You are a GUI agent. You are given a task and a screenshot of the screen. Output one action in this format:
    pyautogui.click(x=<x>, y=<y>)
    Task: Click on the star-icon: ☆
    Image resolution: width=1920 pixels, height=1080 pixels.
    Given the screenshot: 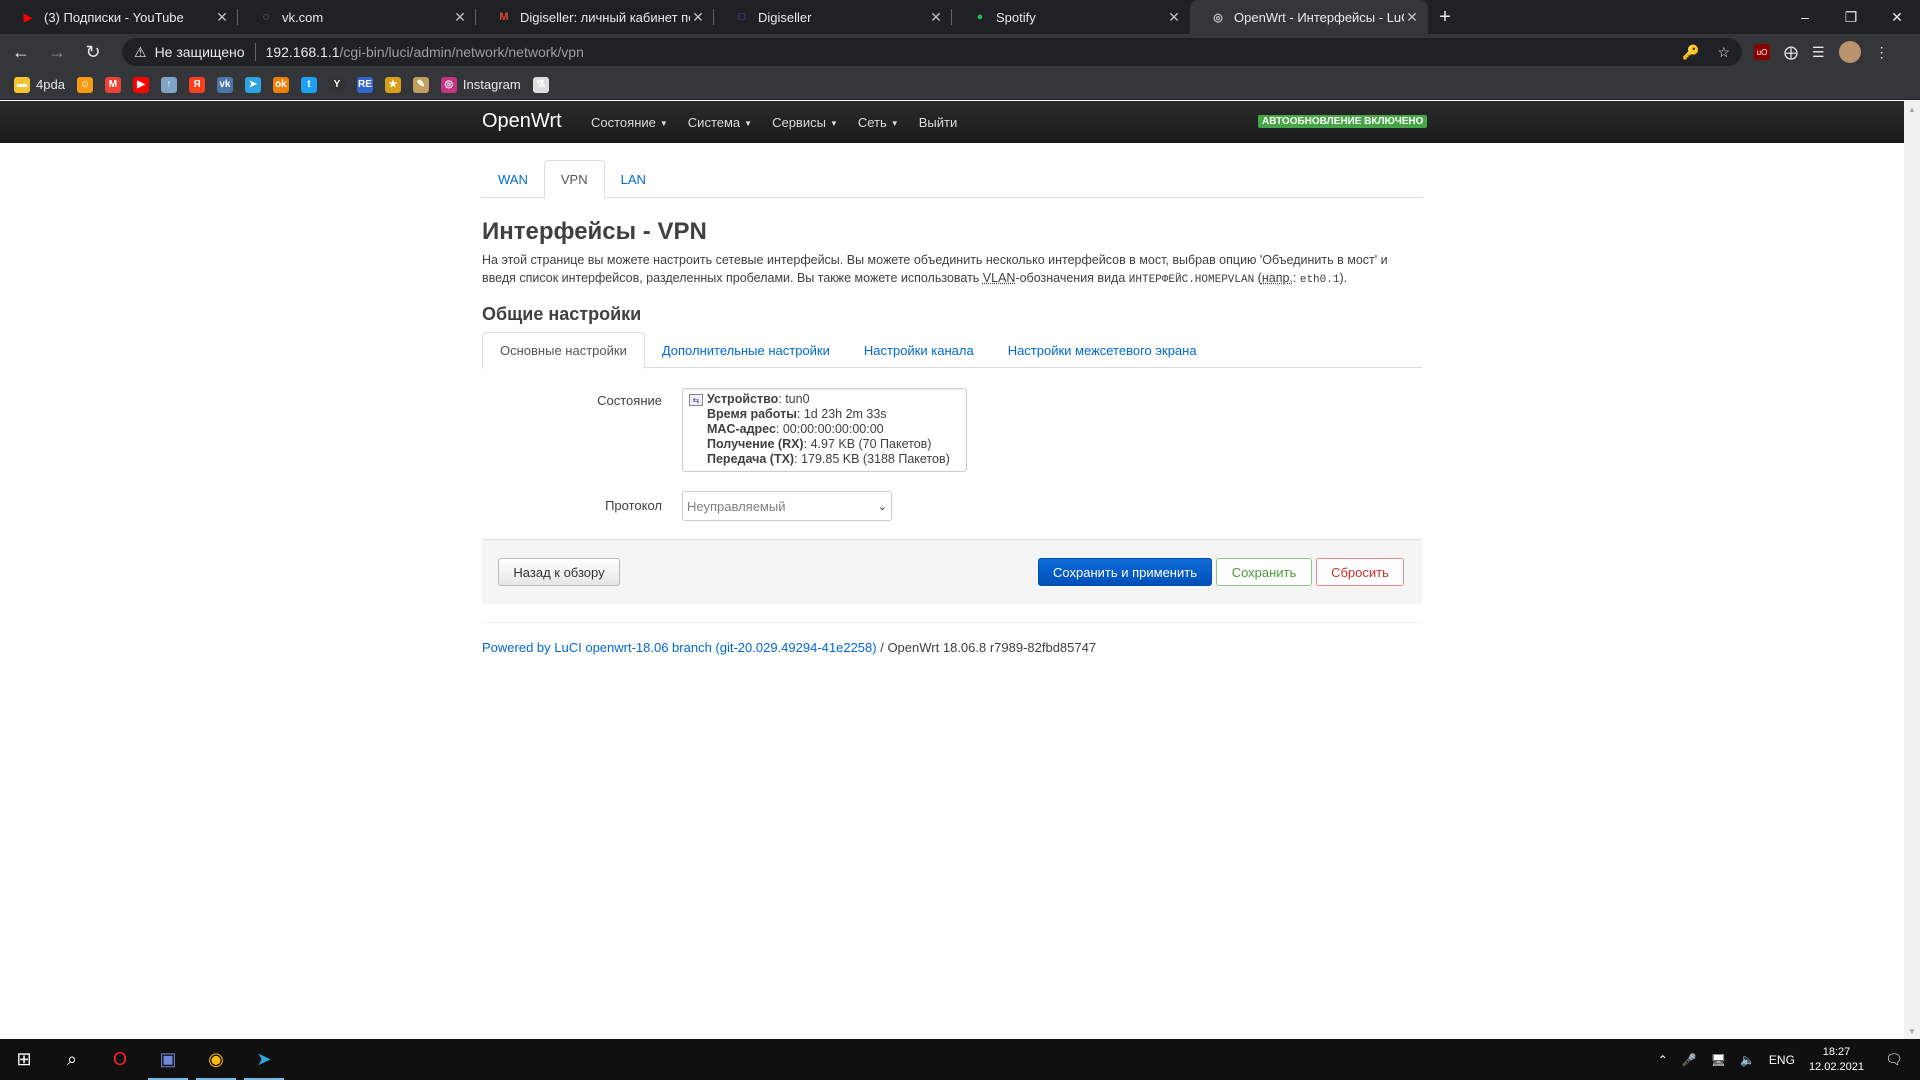 What is the action you would take?
    pyautogui.click(x=1723, y=52)
    